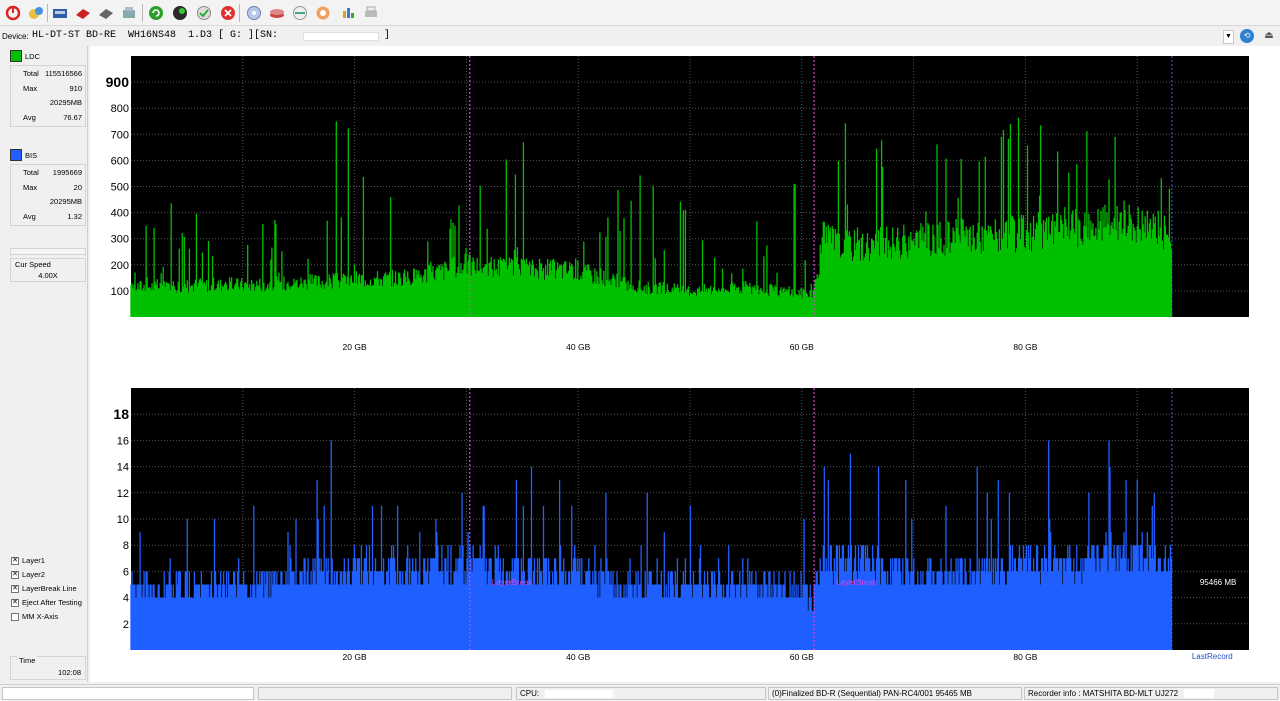 This screenshot has height=701, width=1280. I want to click on open-icon, so click(36, 13).